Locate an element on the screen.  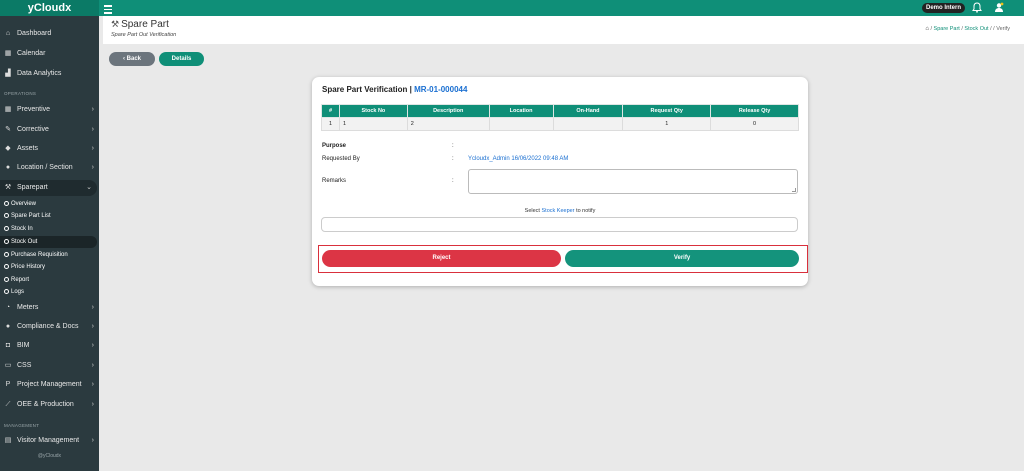
sidebar-item-assets: ◆ Assets › is located at coordinates (49, 149).